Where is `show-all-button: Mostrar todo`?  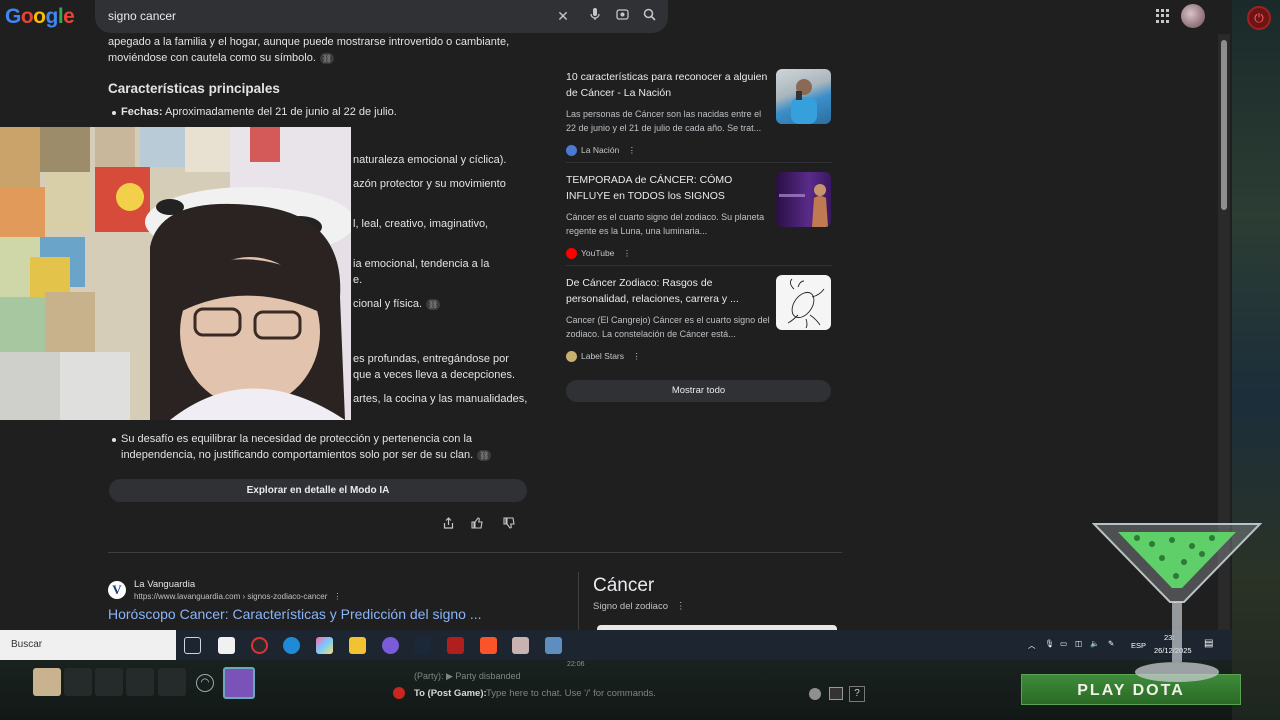
show-all-button: Mostrar todo is located at coordinates (698, 391).